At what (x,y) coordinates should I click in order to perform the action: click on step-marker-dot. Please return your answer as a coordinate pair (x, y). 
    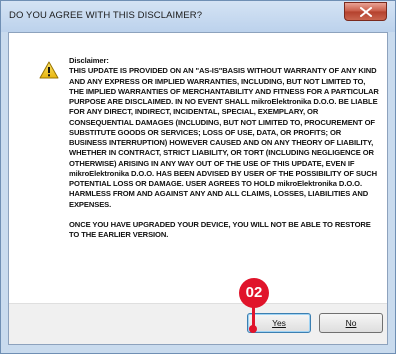
    Looking at the image, I should click on (253, 329).